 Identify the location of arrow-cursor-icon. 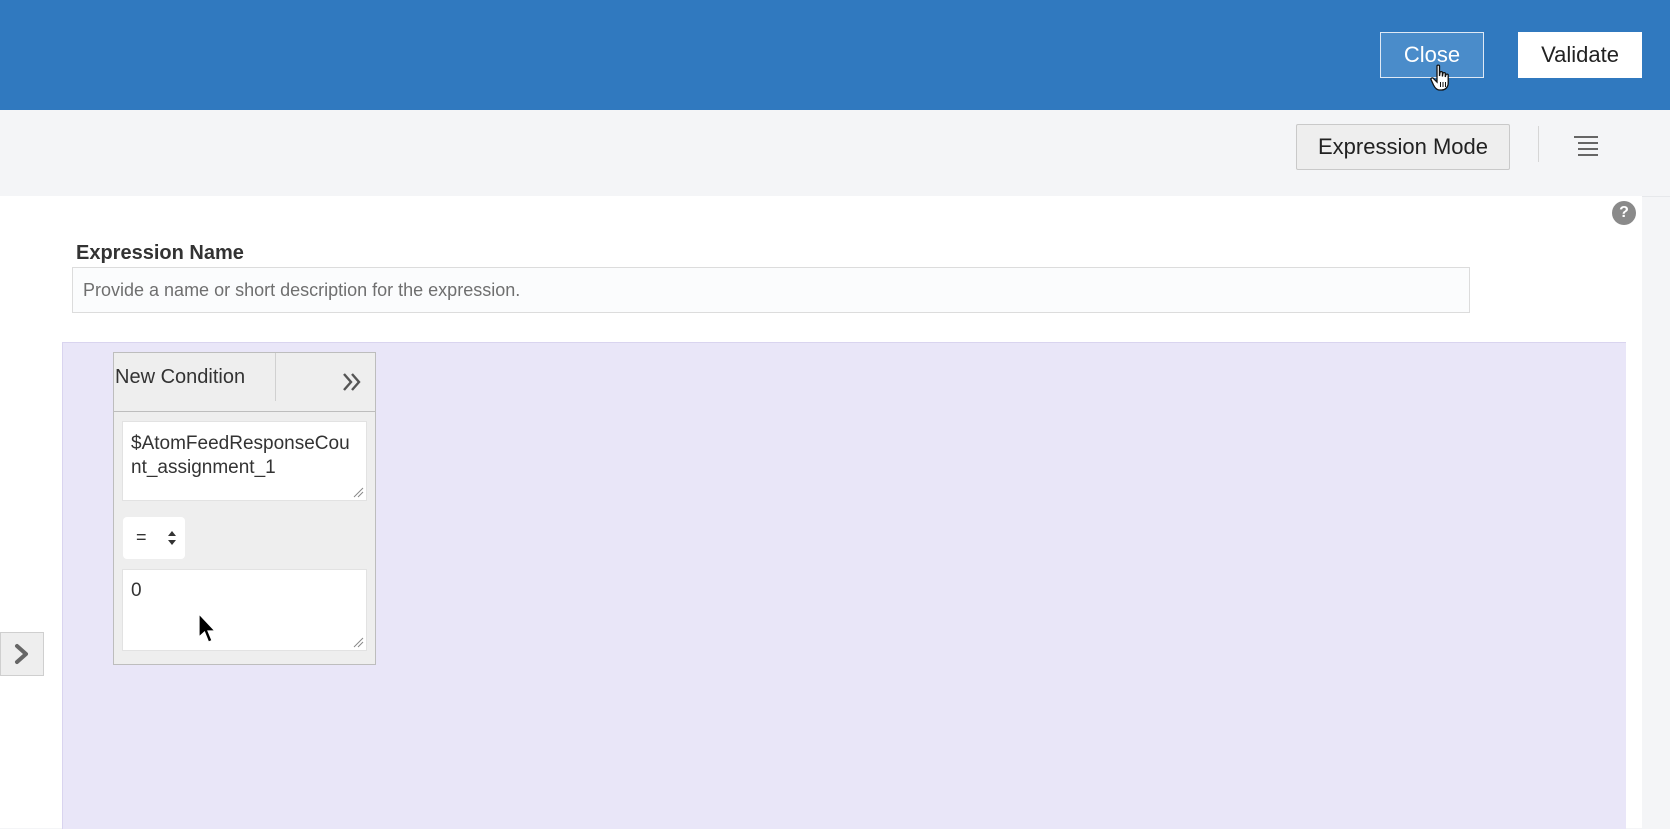
(207, 628).